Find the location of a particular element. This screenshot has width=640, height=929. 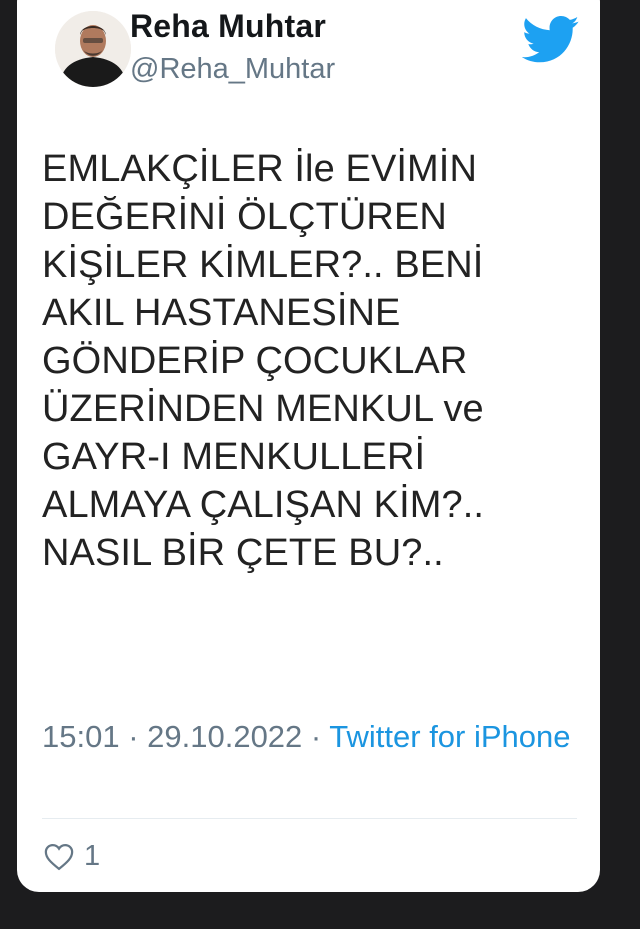

twitter-bird-icon is located at coordinates (550, 39).